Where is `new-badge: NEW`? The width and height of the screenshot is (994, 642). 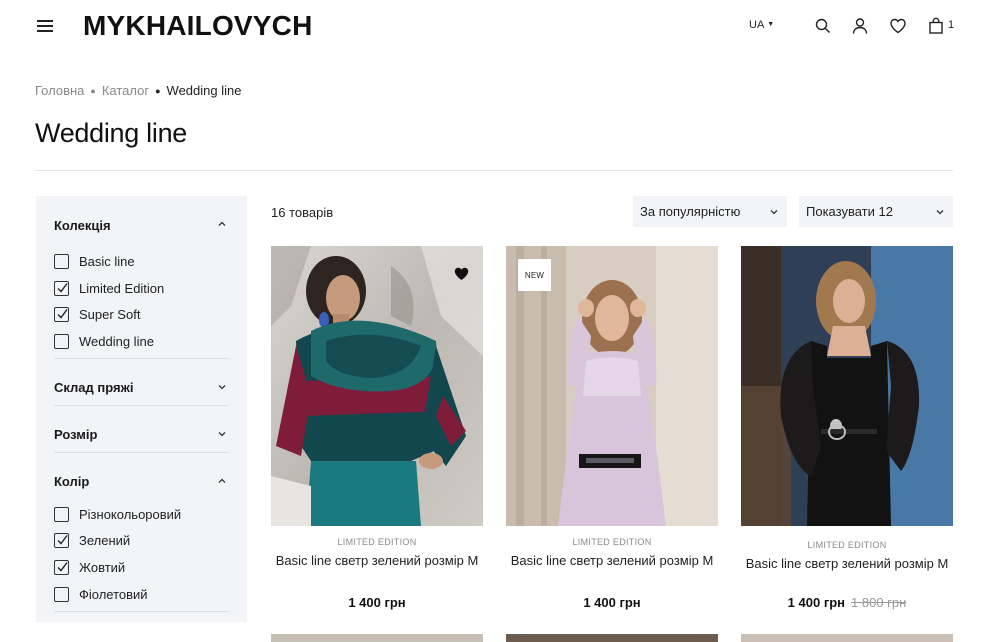 new-badge: NEW is located at coordinates (534, 275).